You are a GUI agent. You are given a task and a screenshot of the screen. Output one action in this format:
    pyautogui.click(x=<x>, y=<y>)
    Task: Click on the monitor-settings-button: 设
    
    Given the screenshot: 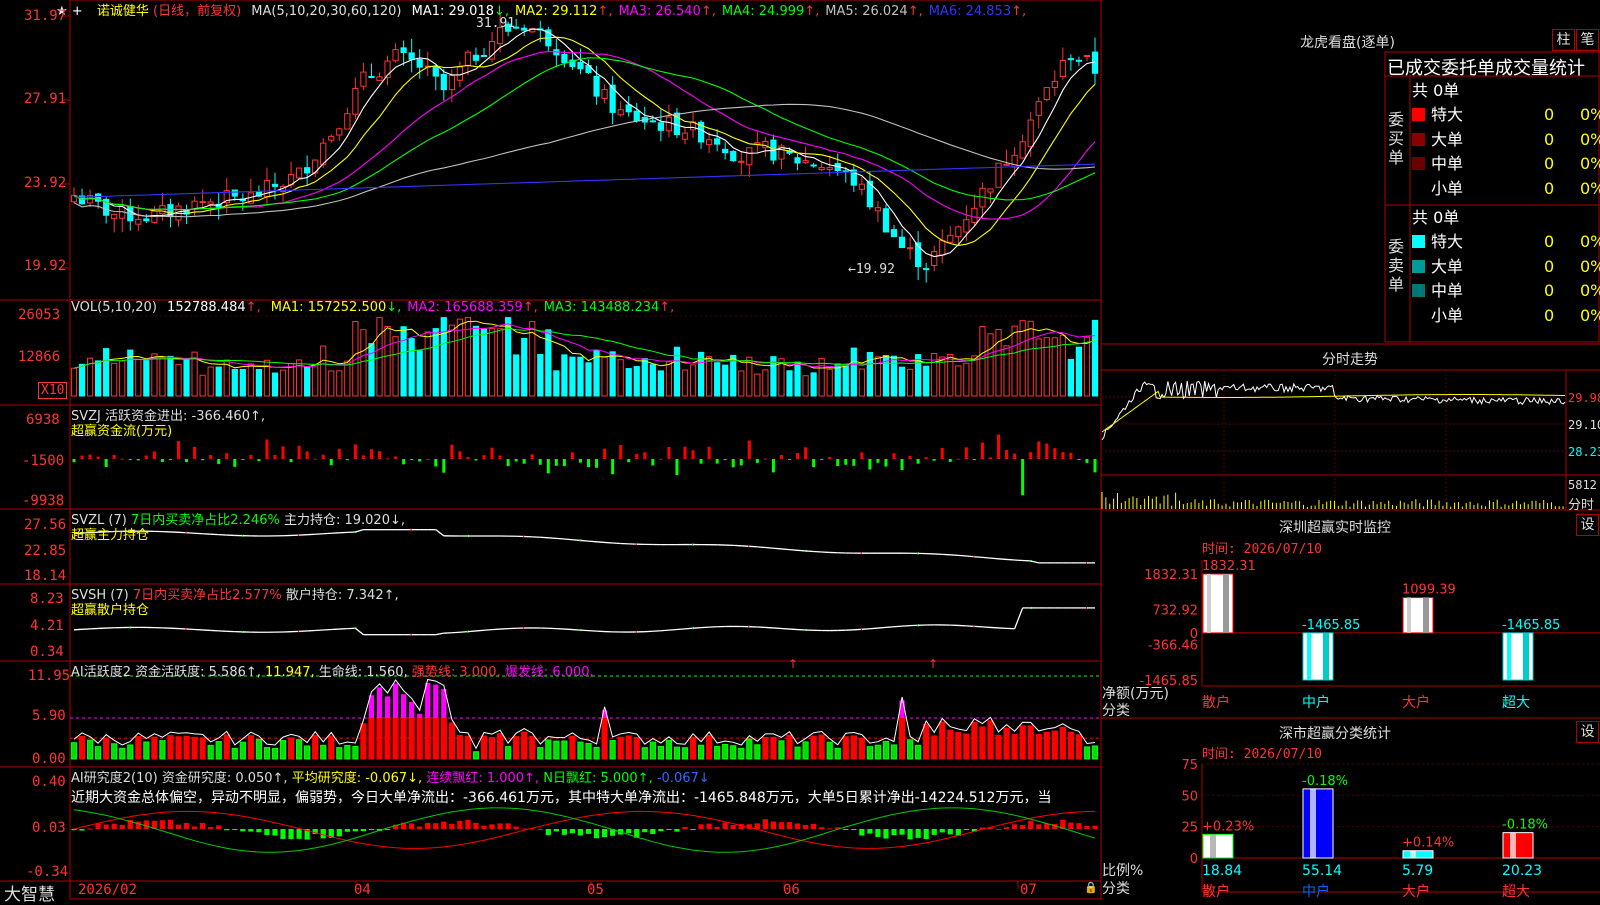 What is the action you would take?
    pyautogui.click(x=1587, y=525)
    